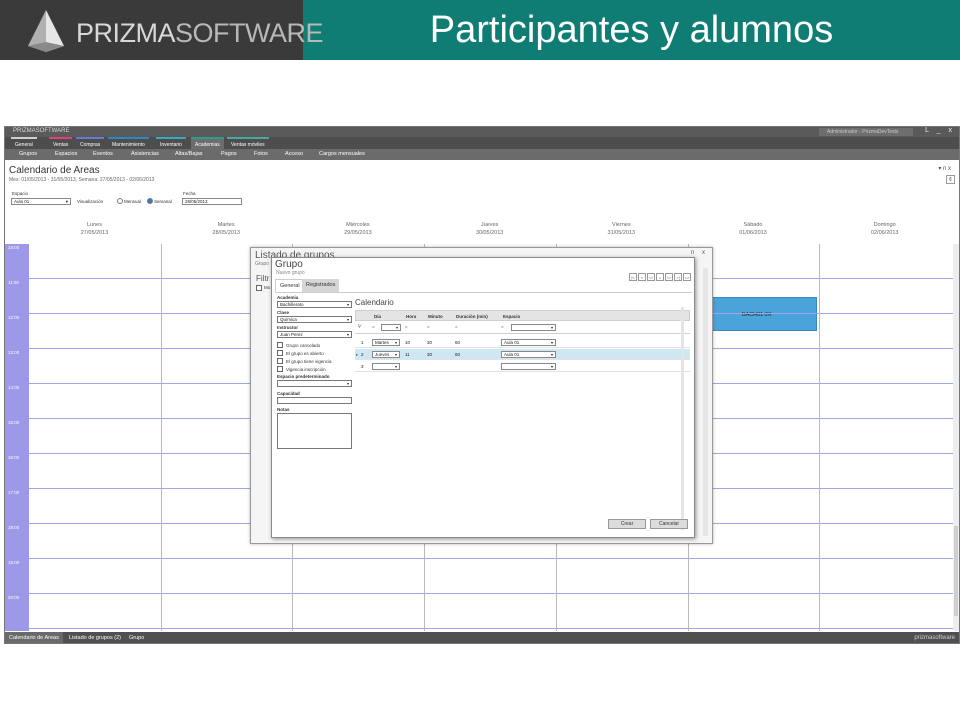 The height and width of the screenshot is (720, 960). Describe the element at coordinates (866, 132) in the screenshot. I see `user-button: Administrador - PrizmaDevTests` at that location.